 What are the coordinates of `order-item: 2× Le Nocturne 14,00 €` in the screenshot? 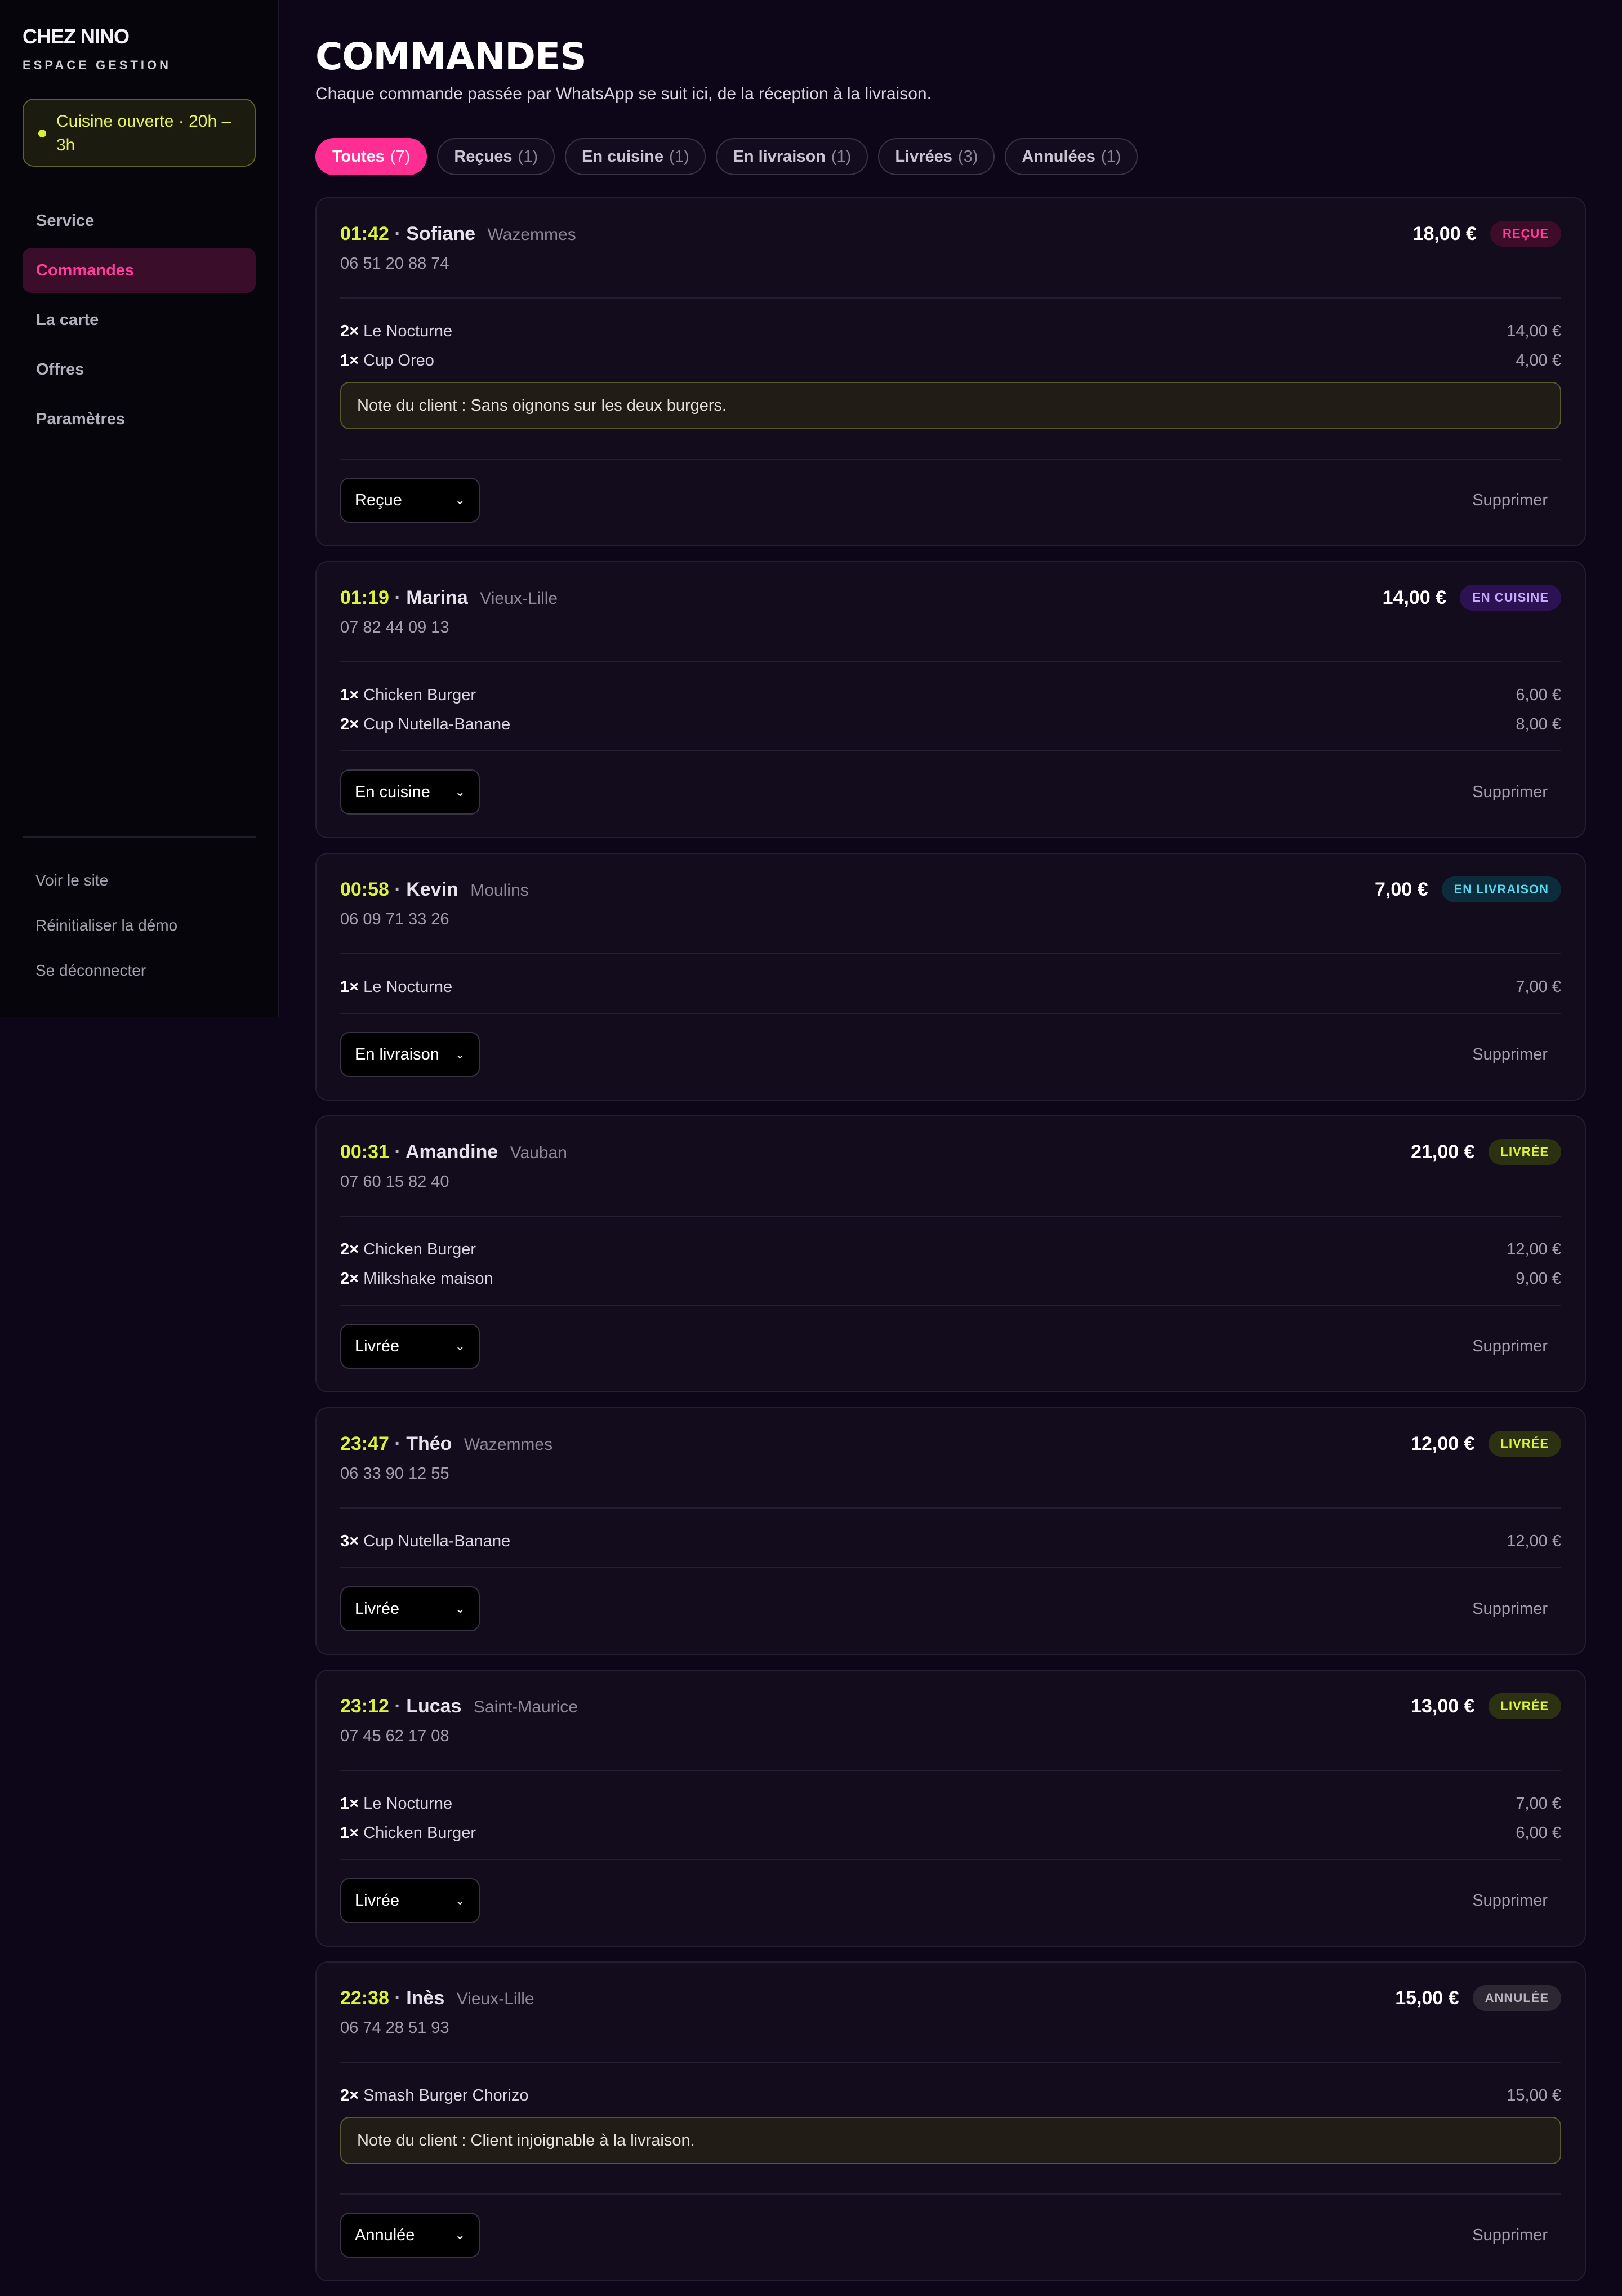 It's located at (950, 331).